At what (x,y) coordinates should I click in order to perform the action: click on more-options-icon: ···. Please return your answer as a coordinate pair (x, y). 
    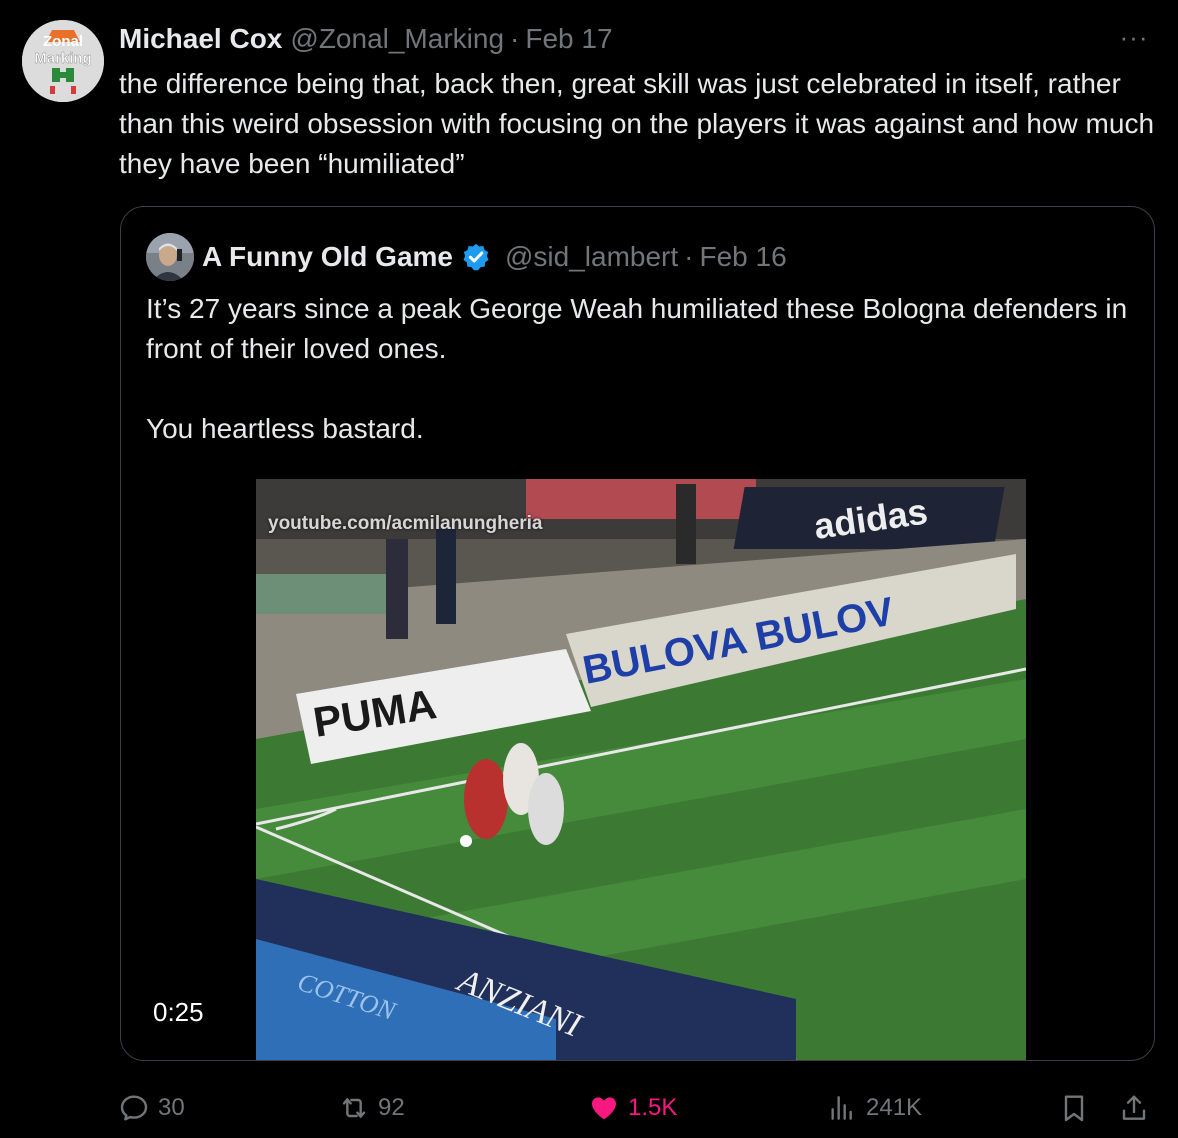
    Looking at the image, I should click on (1134, 39).